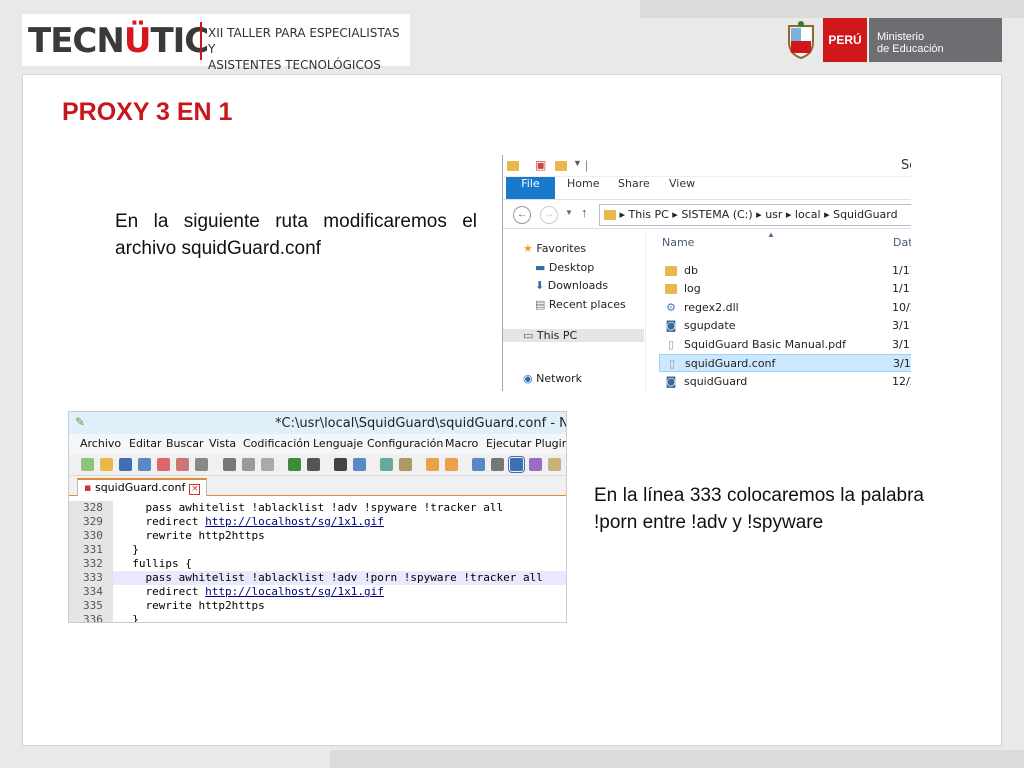 Image resolution: width=1024 pixels, height=768 pixels. Describe the element at coordinates (340, 464) in the screenshot. I see `find-icon` at that location.